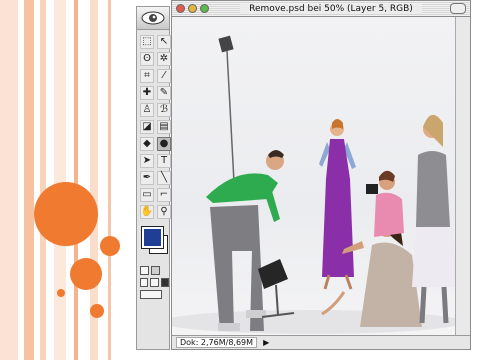  Describe the element at coordinates (66, 214) in the screenshot. I see `orange-circle-large` at that location.